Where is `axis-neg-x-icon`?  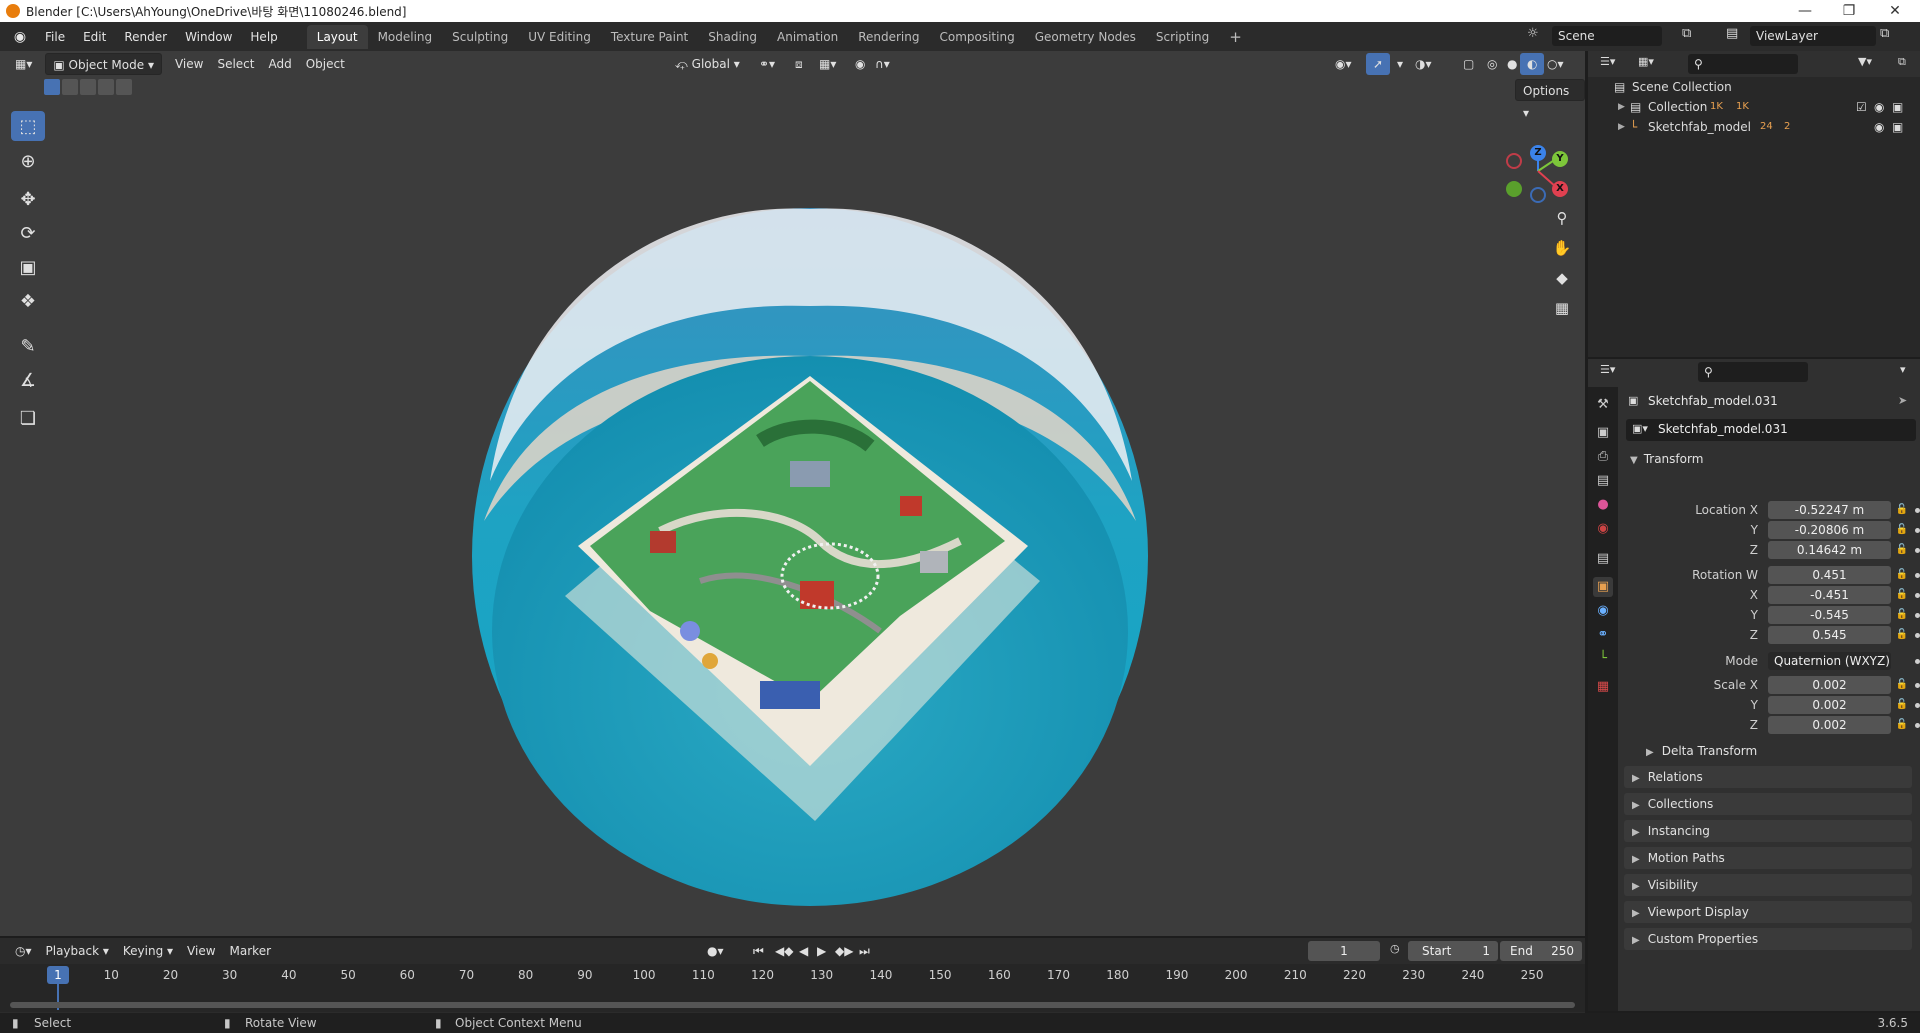 axis-neg-x-icon is located at coordinates (1514, 161).